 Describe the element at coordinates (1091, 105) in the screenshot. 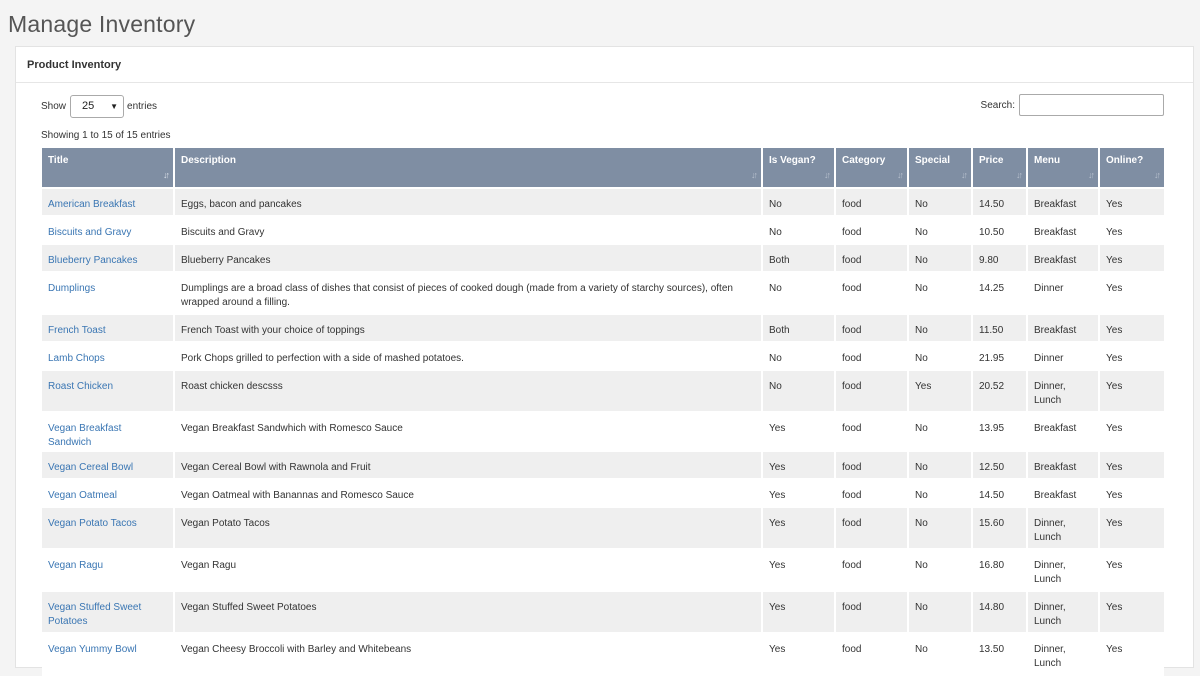

I see `search-input` at that location.